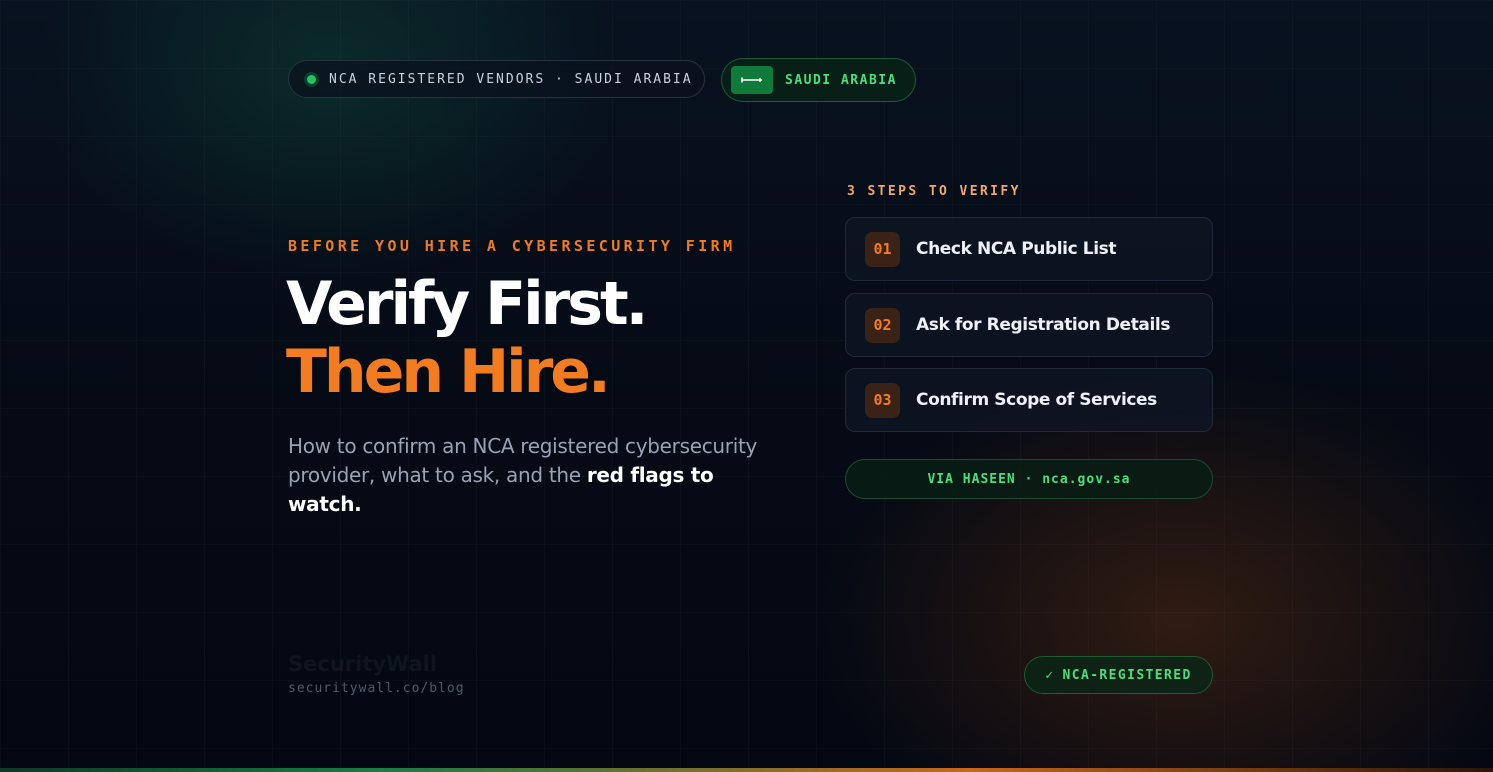 The image size is (1493, 772). I want to click on step-number: 01, so click(882, 249).